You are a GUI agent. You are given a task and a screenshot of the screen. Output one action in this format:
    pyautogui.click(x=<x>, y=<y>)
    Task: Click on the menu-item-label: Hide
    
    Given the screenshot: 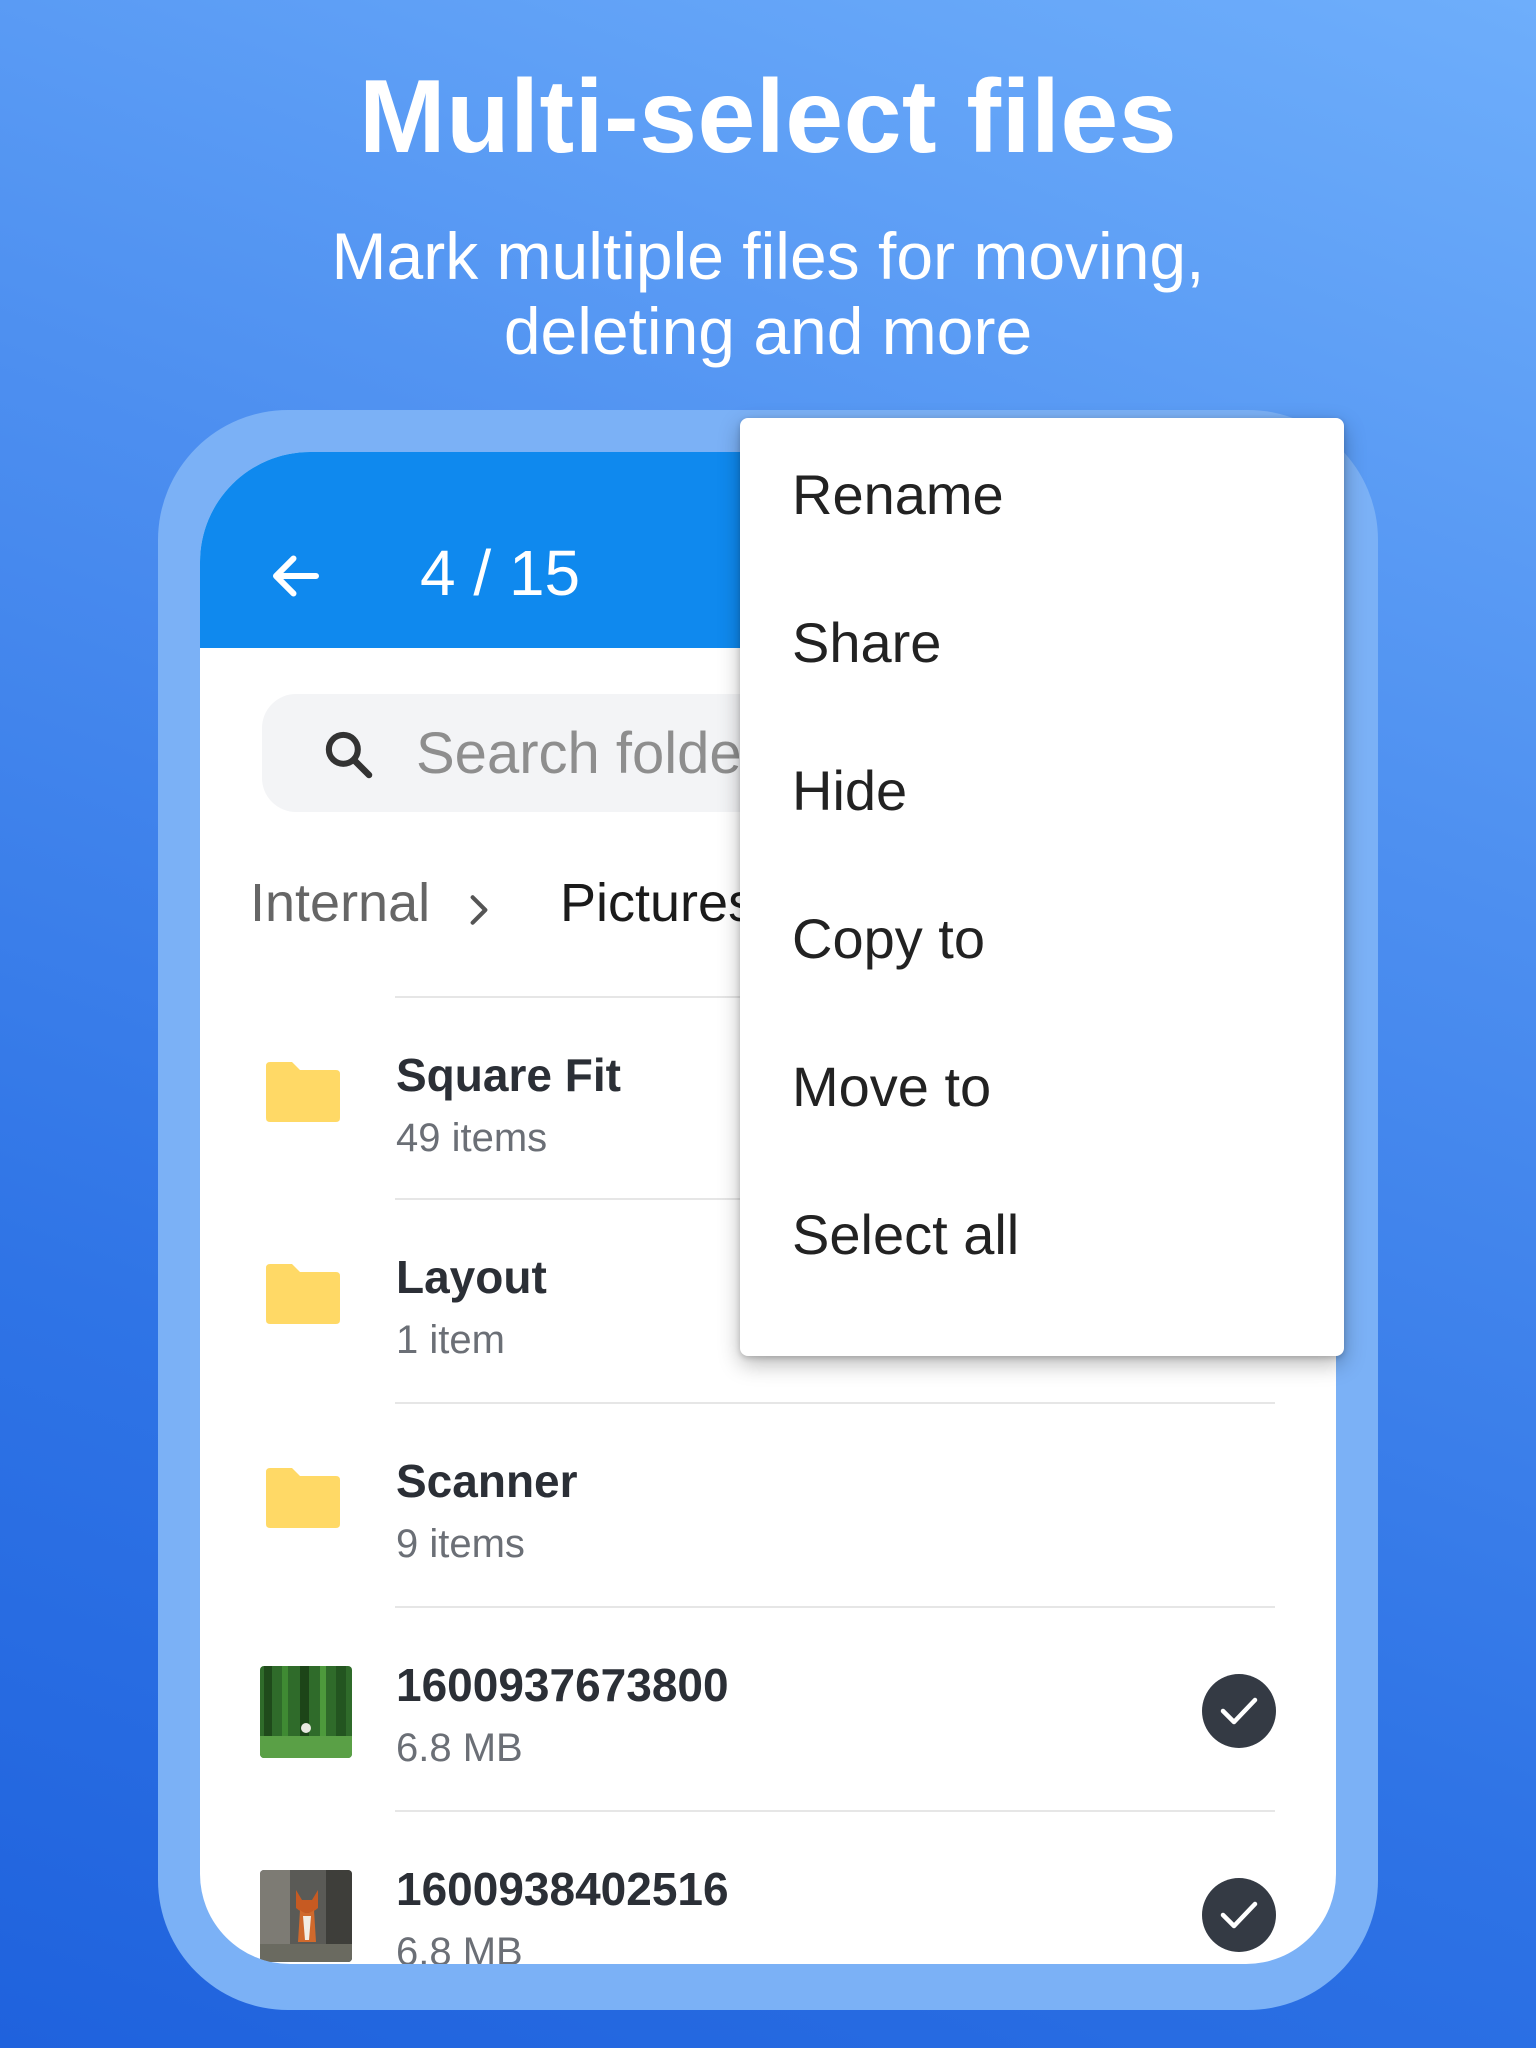 What is the action you would take?
    pyautogui.click(x=850, y=790)
    